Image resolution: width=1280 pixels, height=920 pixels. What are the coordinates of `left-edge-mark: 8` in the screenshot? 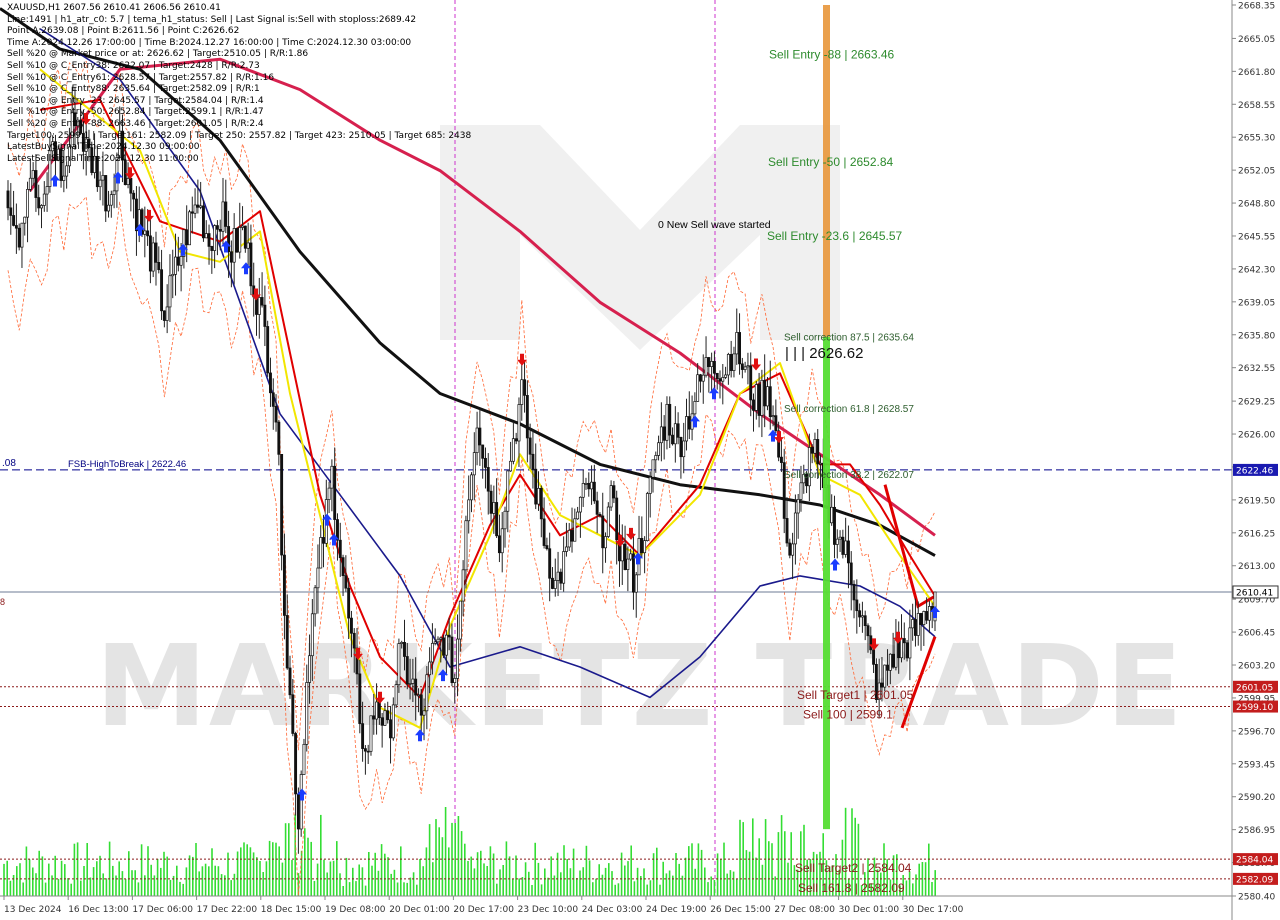 It's located at (2, 602).